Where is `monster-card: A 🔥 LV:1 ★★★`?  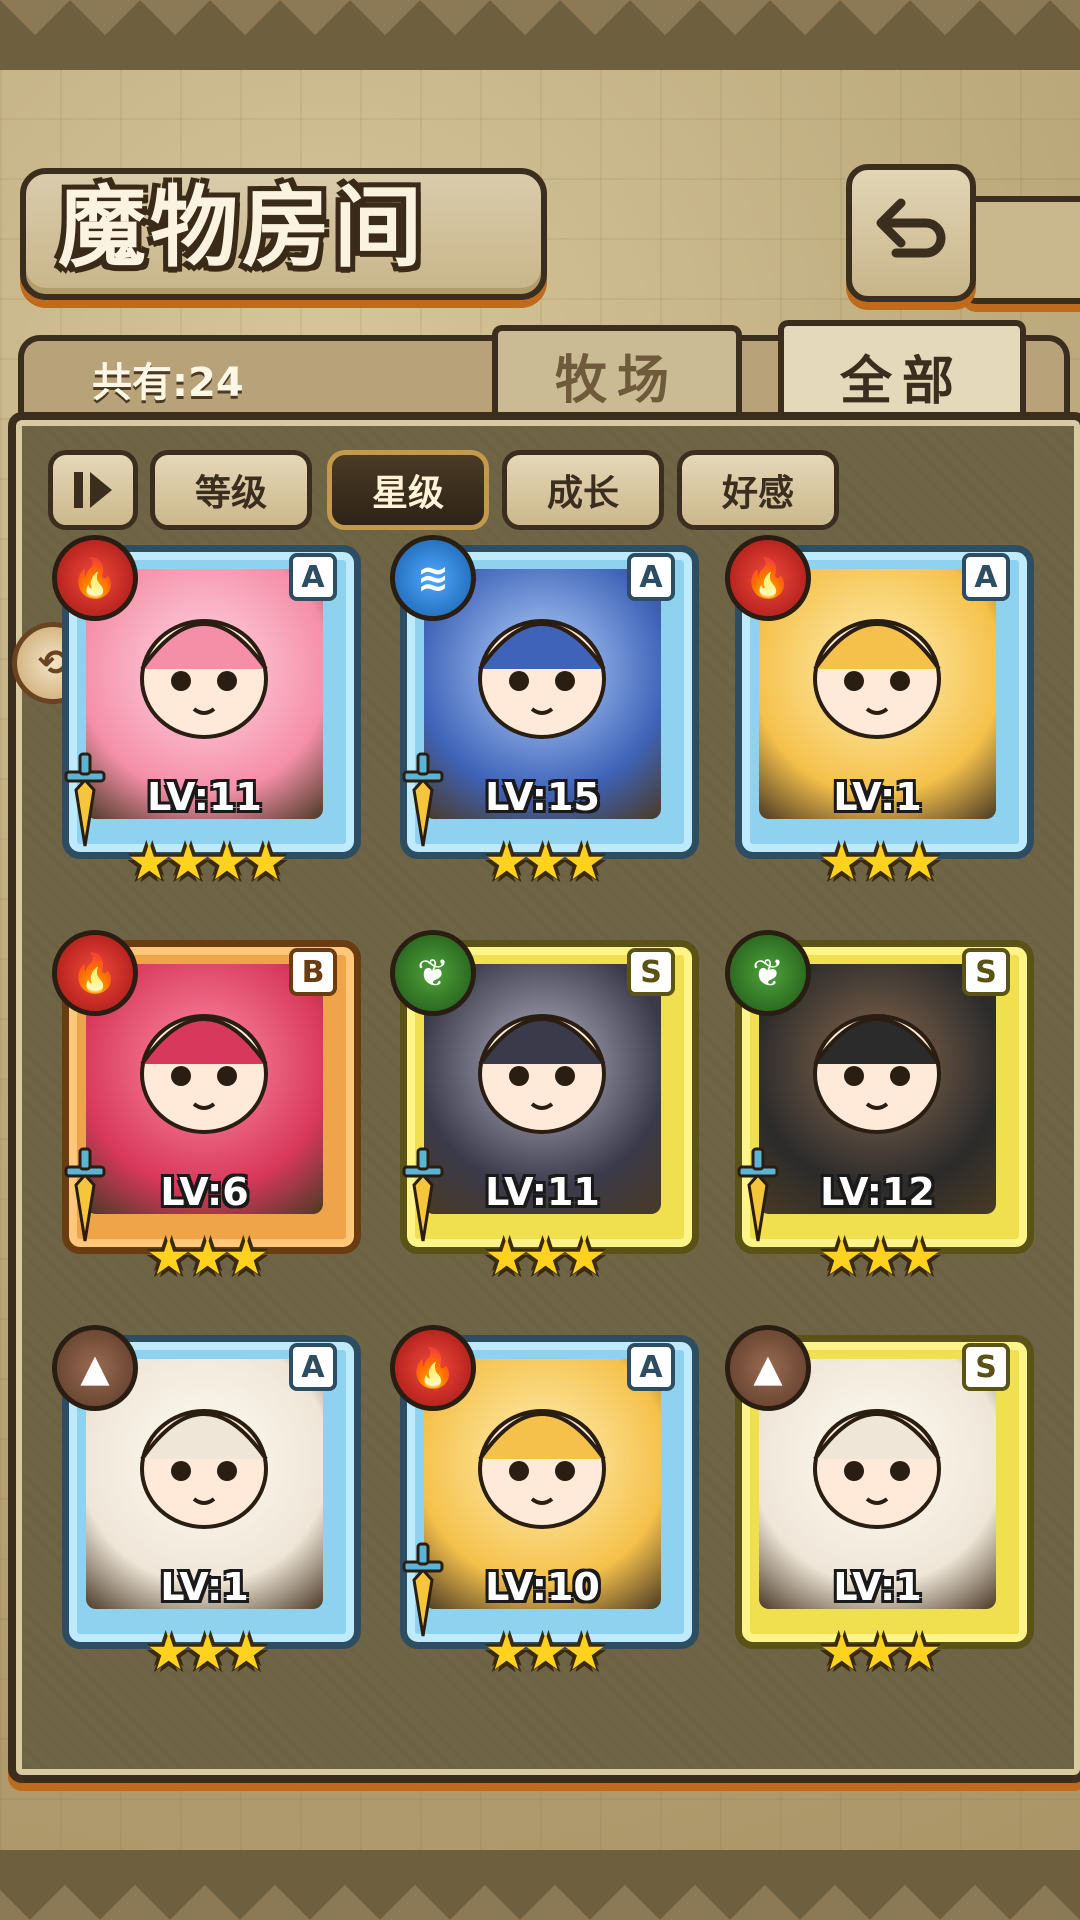 monster-card: A 🔥 LV:1 ★★★ is located at coordinates (879, 715).